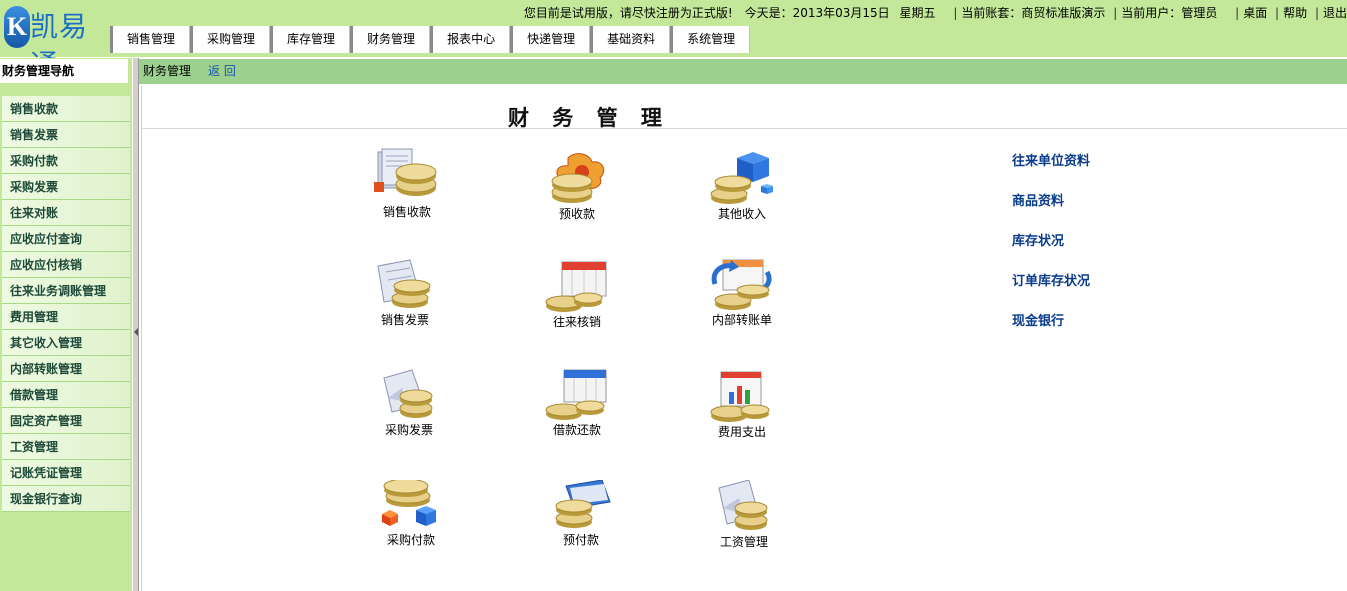 The image size is (1347, 591). I want to click on current-user: 管理员, so click(1199, 13).